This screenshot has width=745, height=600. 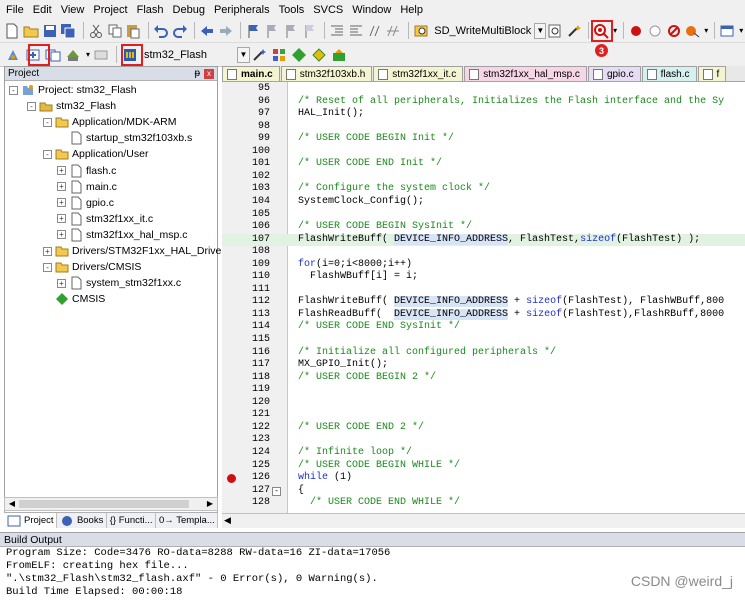 What do you see at coordinates (483, 440) in the screenshot?
I see `code-line: 123` at bounding box center [483, 440].